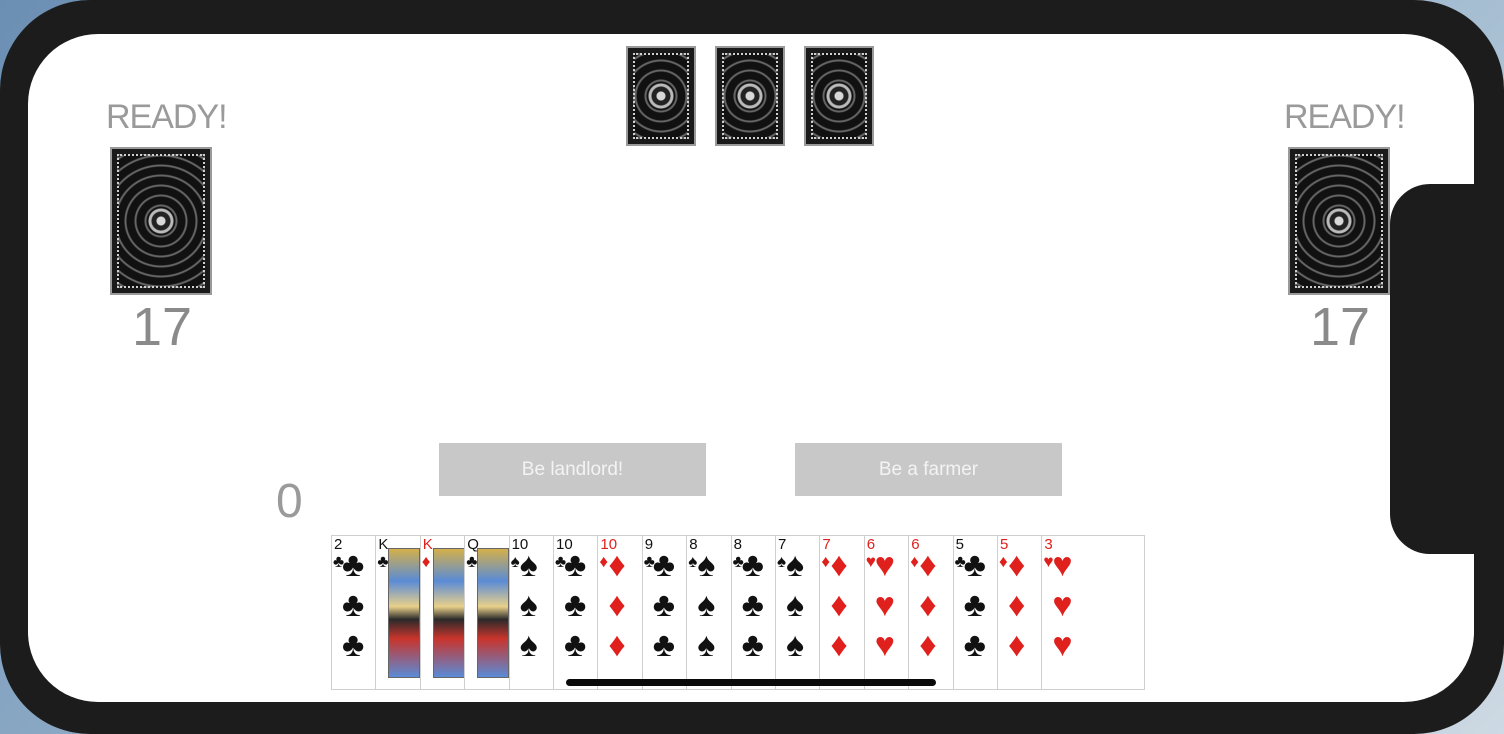  I want to click on right-player-card-count: 17, so click(1340, 327).